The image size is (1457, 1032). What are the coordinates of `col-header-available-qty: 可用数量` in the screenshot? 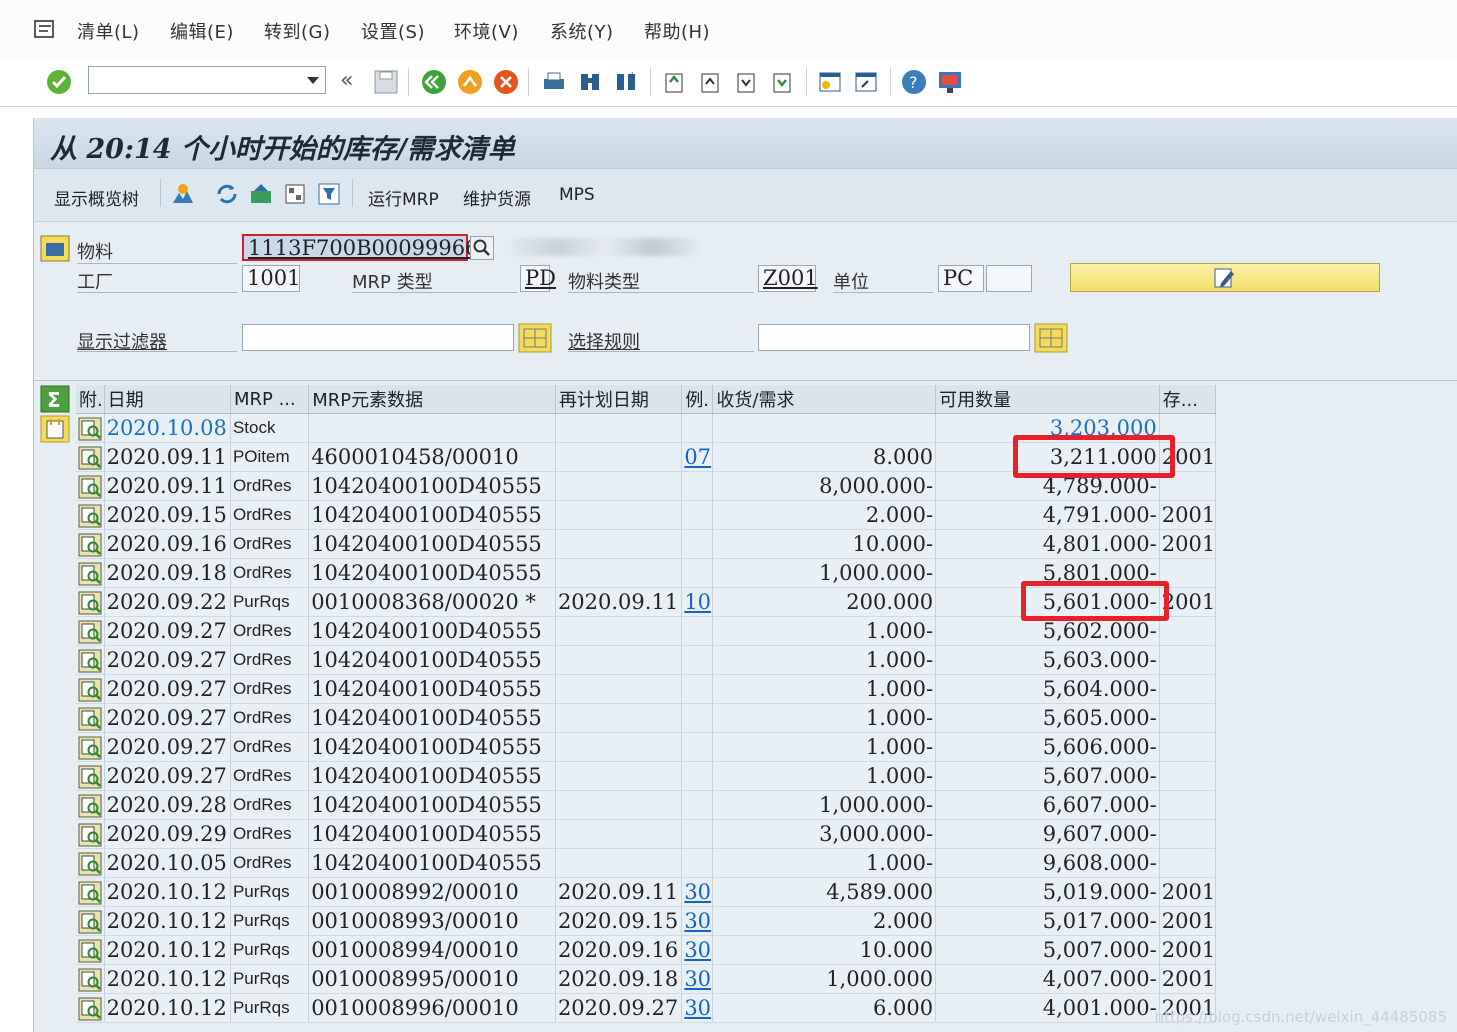 It's located at (1047, 399).